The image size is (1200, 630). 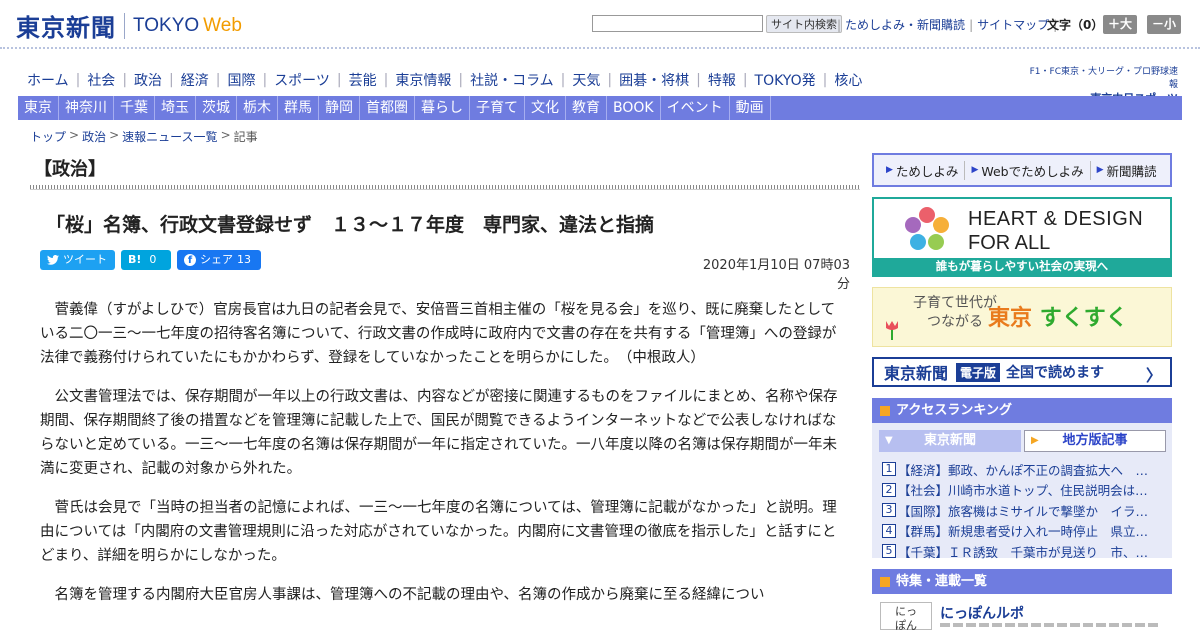 I want to click on nippon-reportage-title: にっぽんルポ, so click(x=982, y=614).